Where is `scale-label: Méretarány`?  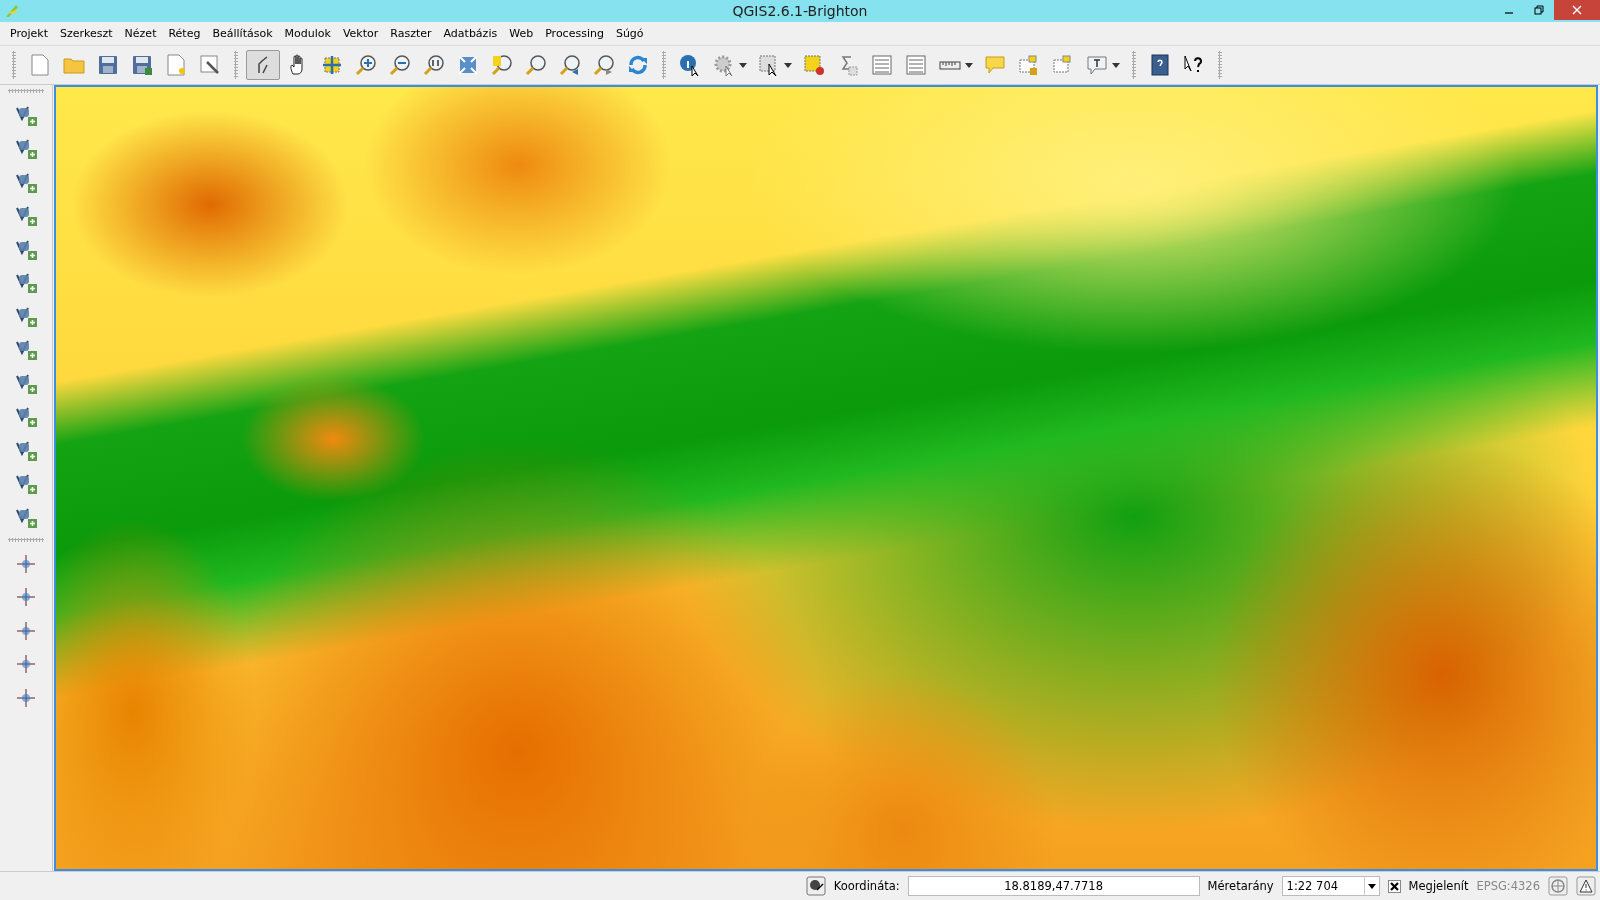
scale-label: Méretarány is located at coordinates (1240, 886).